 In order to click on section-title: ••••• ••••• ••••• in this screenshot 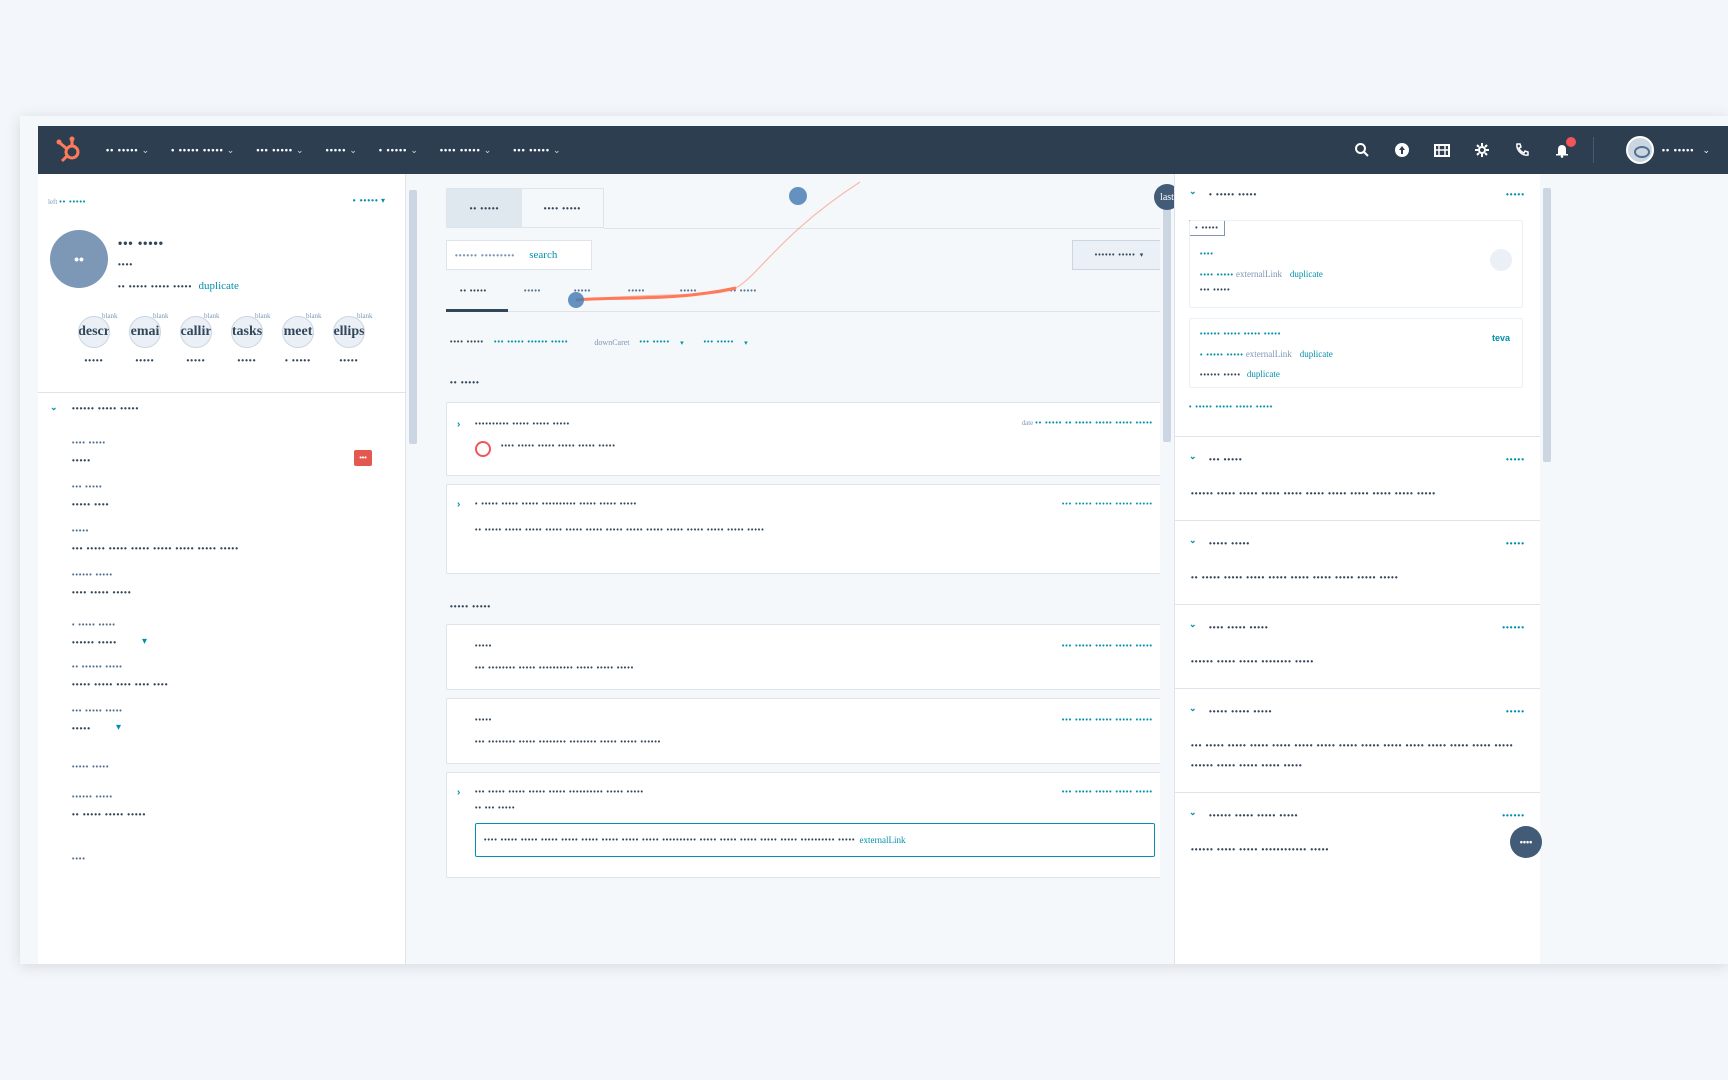, I will do `click(1240, 711)`.